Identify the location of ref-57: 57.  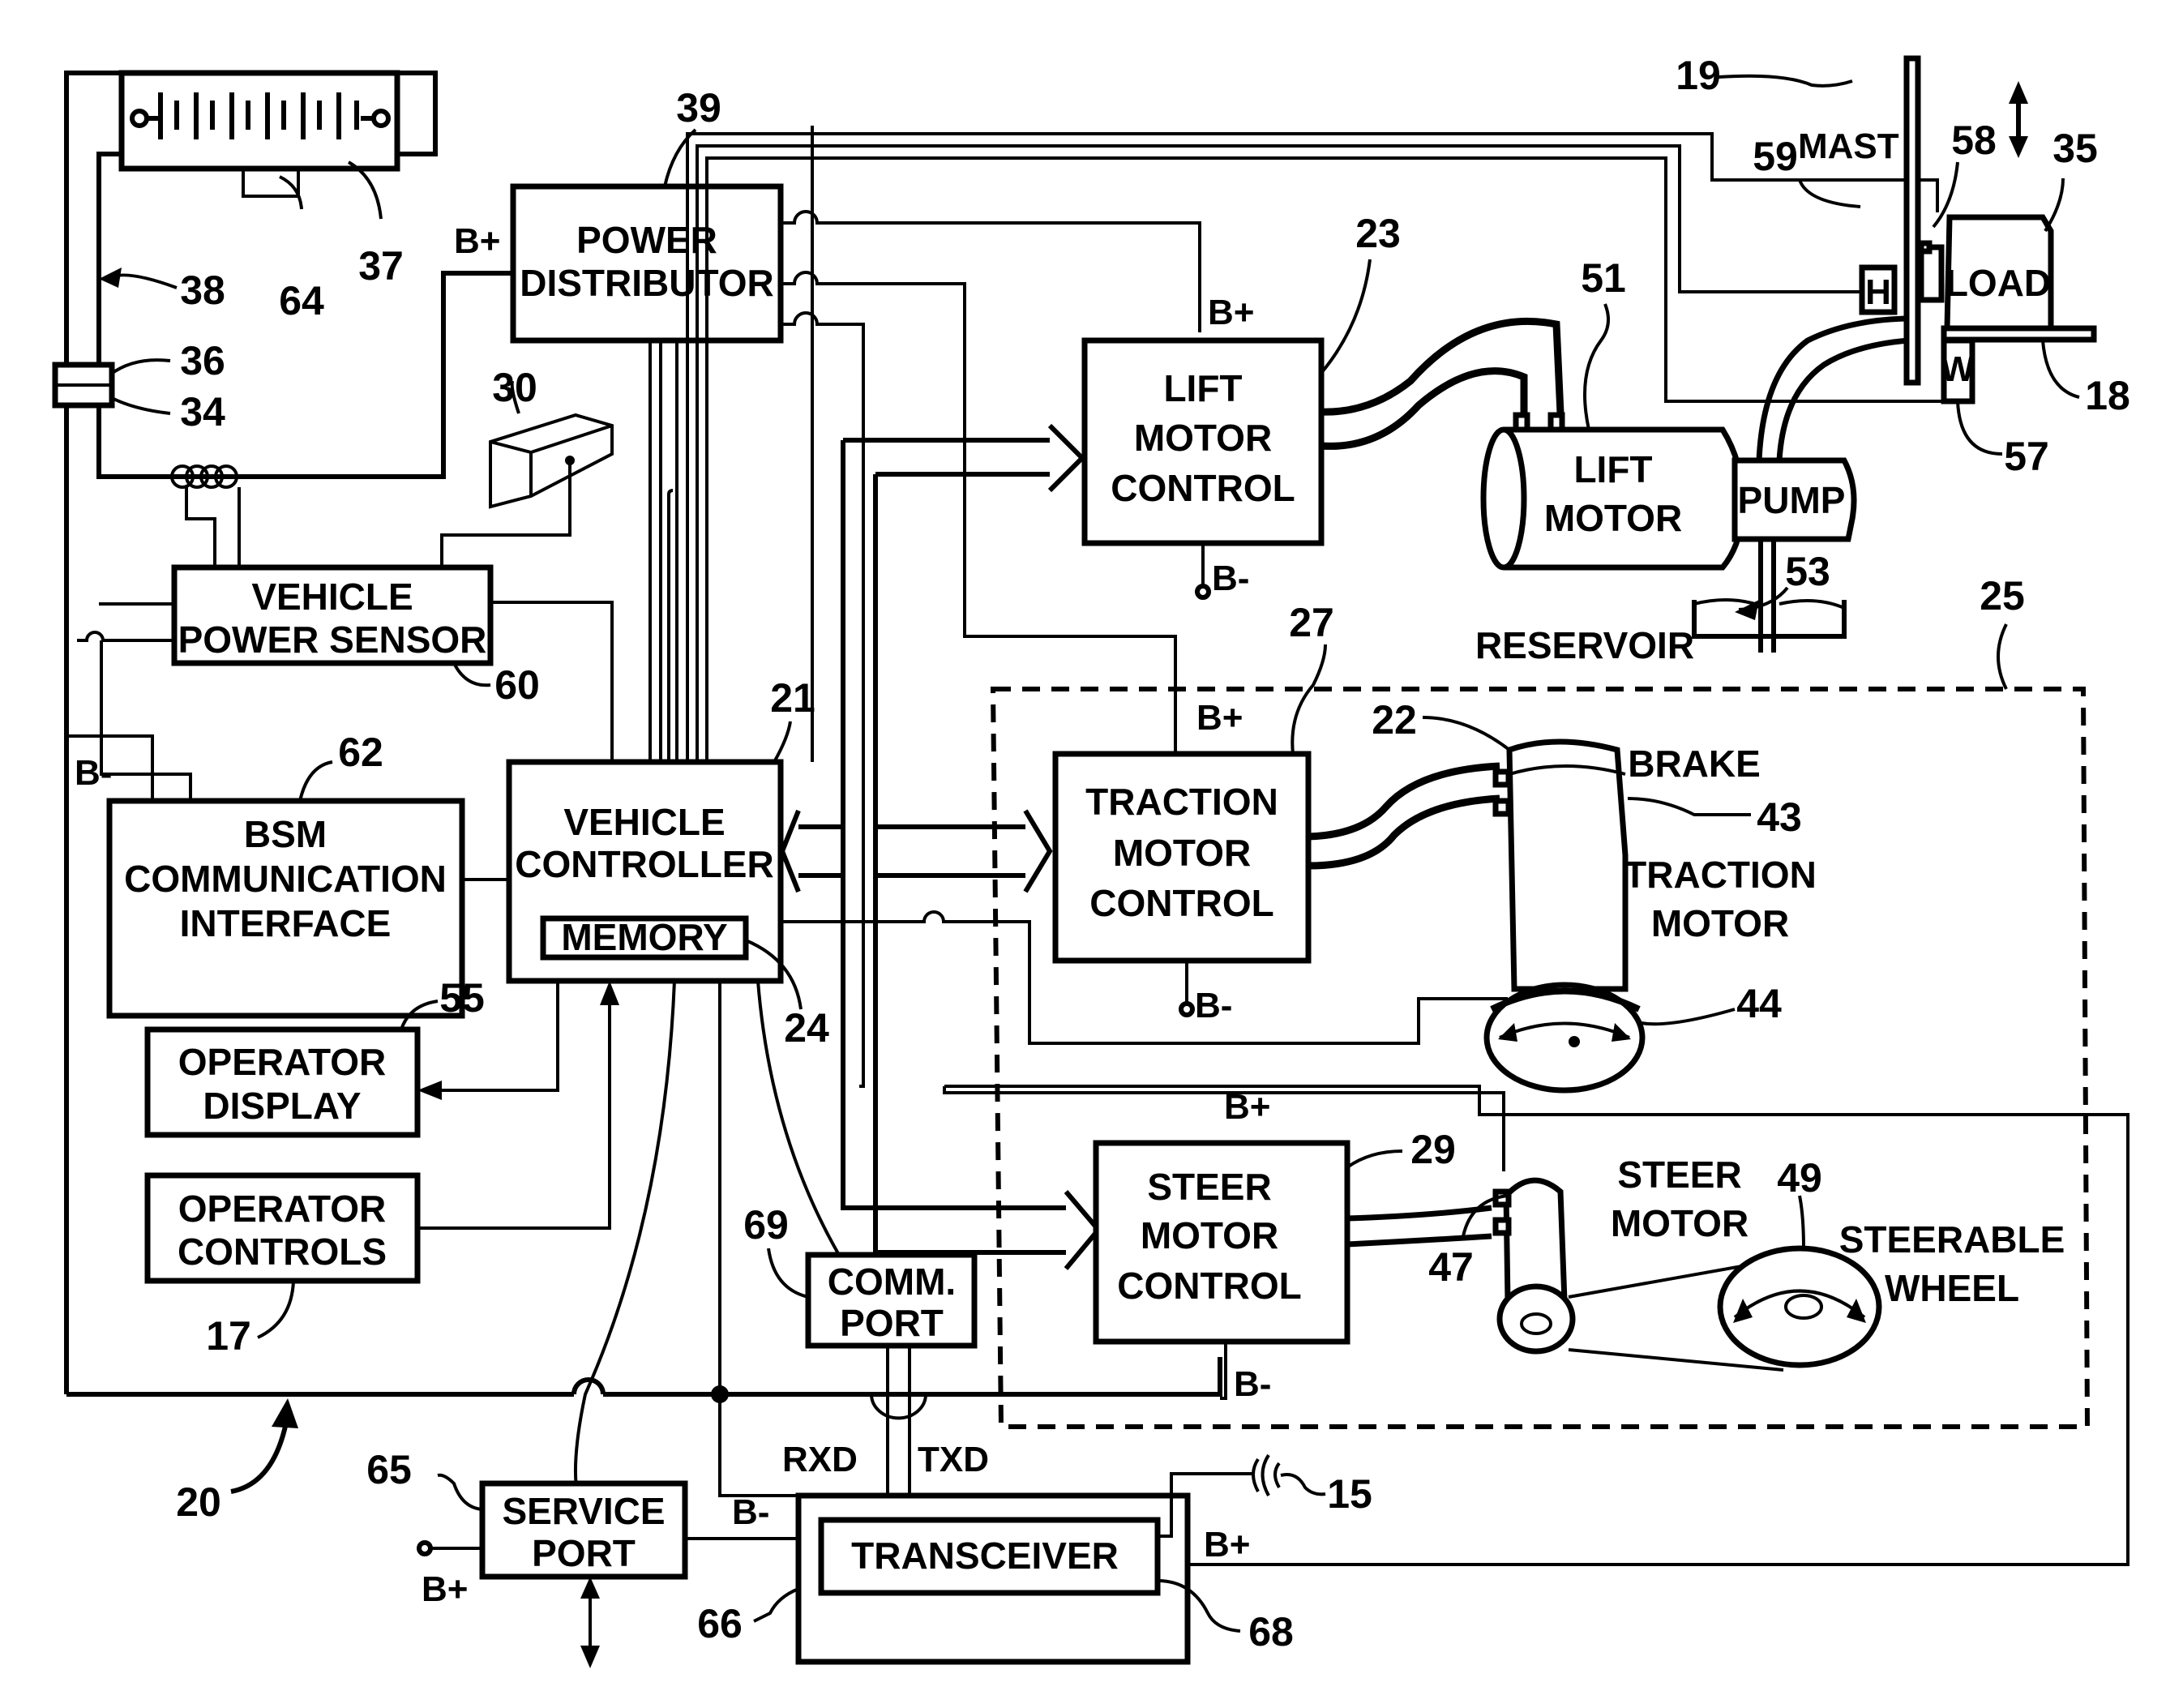
(2027, 456).